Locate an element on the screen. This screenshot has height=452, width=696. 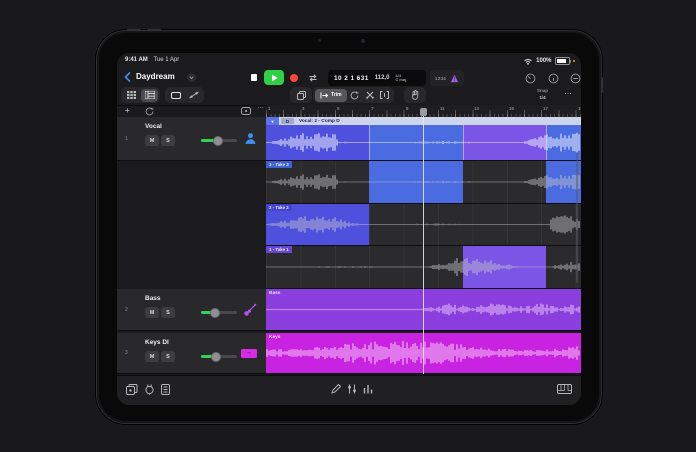
hand-gesture-icon is located at coordinates (415, 95).